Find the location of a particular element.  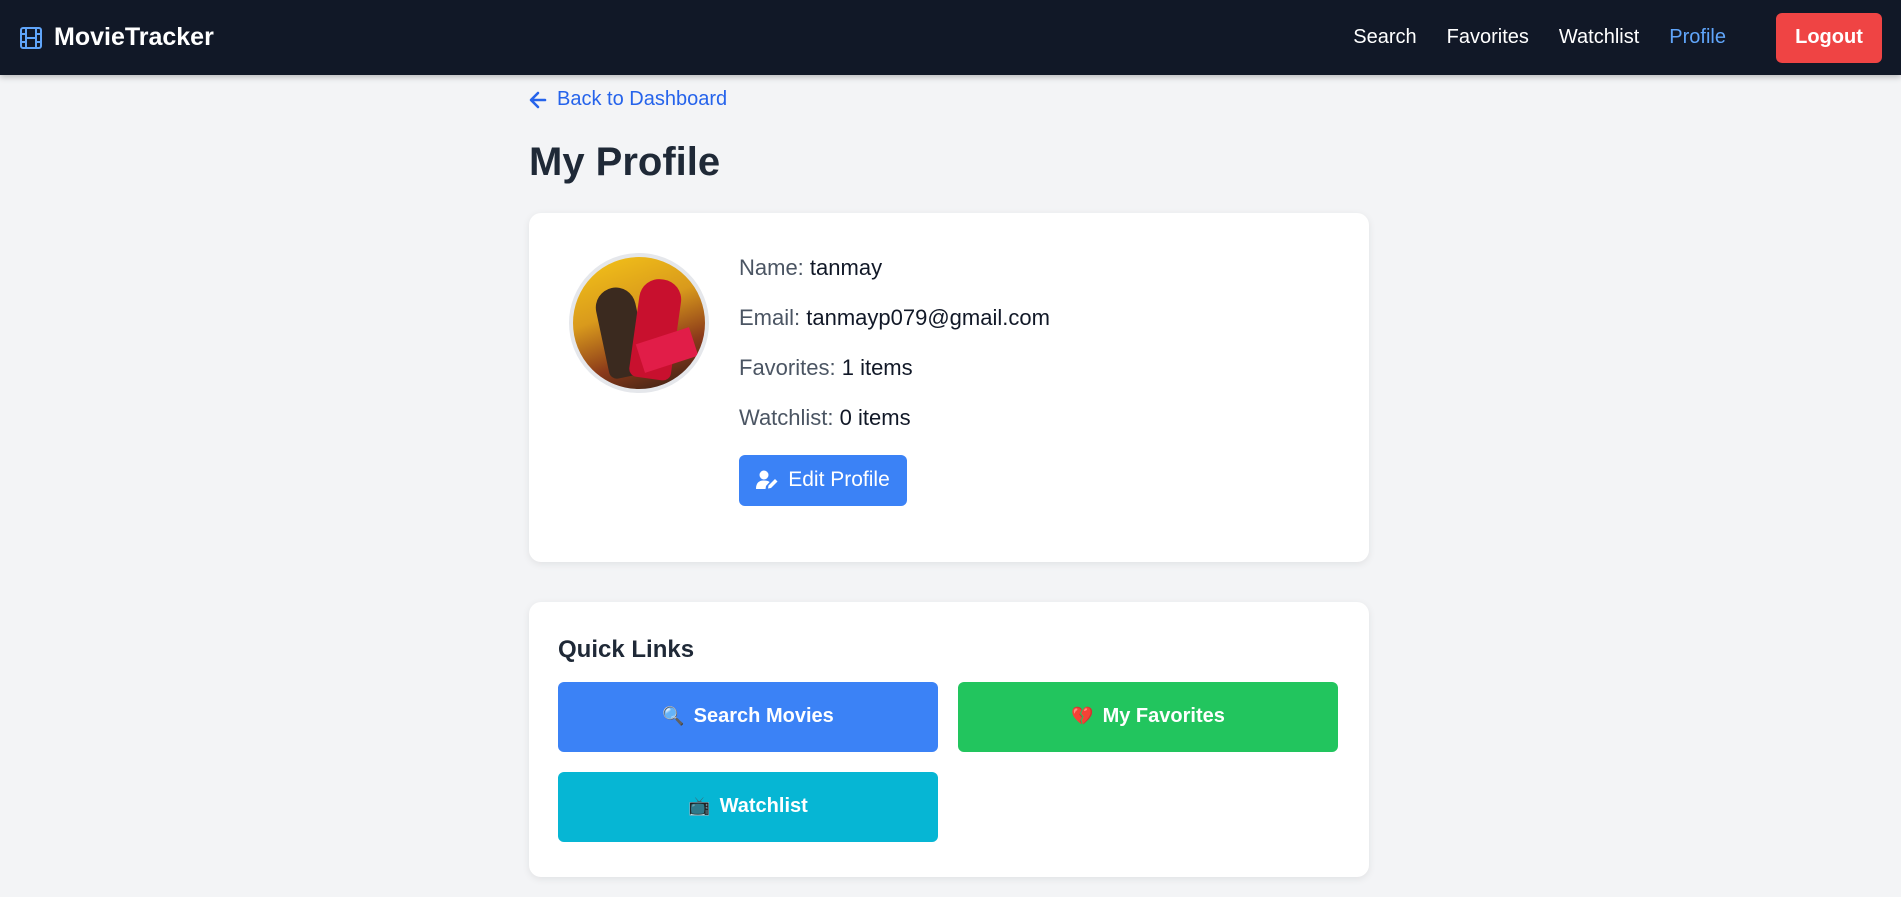

profile-watchlist-row: Watchlist: 0 items is located at coordinates (894, 428).